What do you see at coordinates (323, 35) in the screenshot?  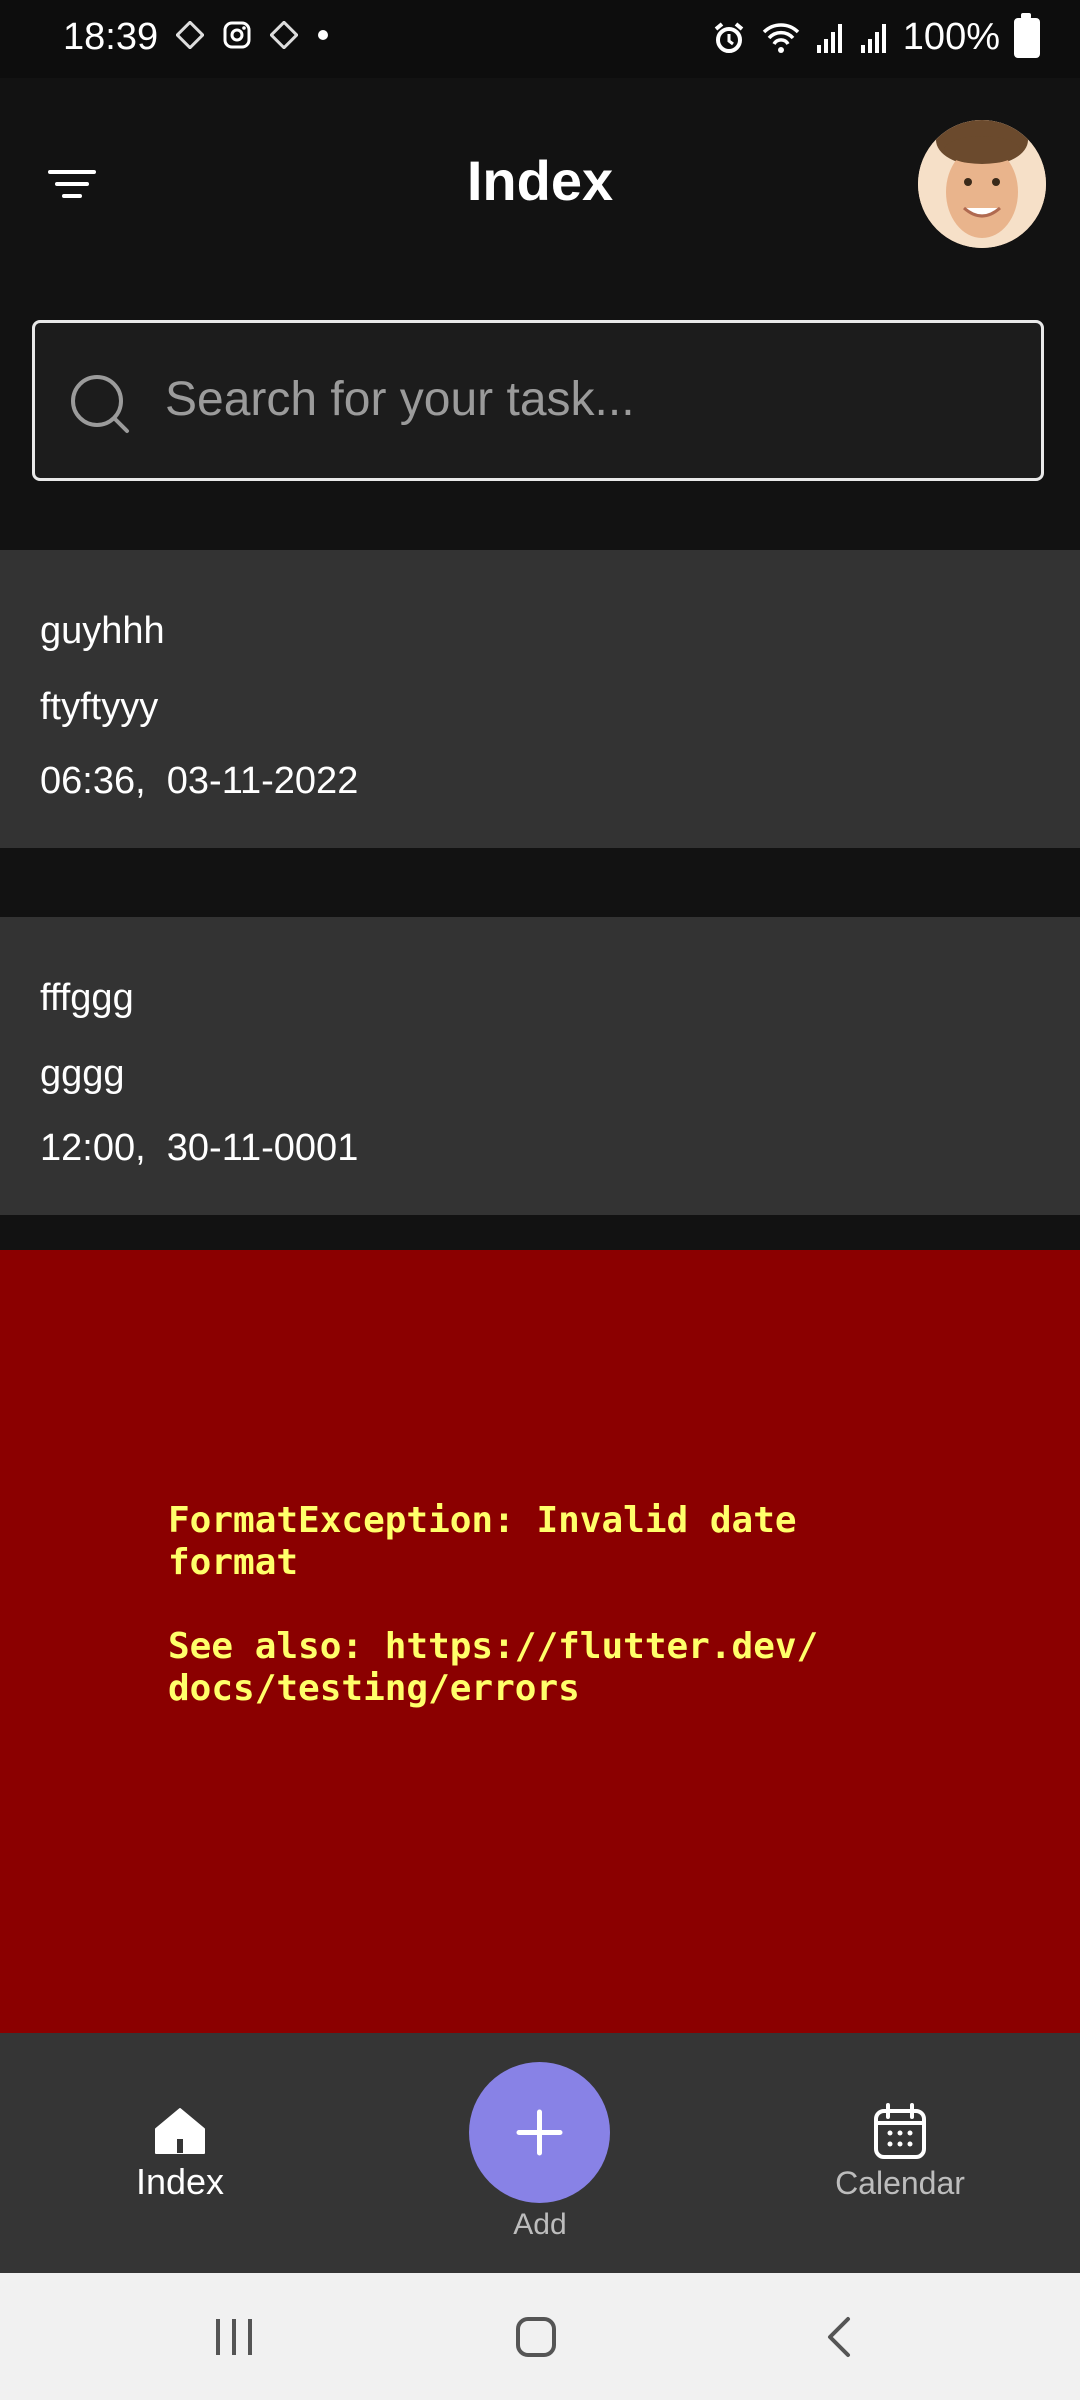 I see `dot-icon` at bounding box center [323, 35].